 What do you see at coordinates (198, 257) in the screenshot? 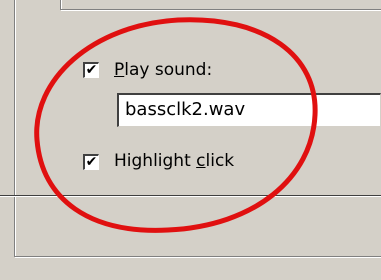
I see `page-bottom-highlight` at bounding box center [198, 257].